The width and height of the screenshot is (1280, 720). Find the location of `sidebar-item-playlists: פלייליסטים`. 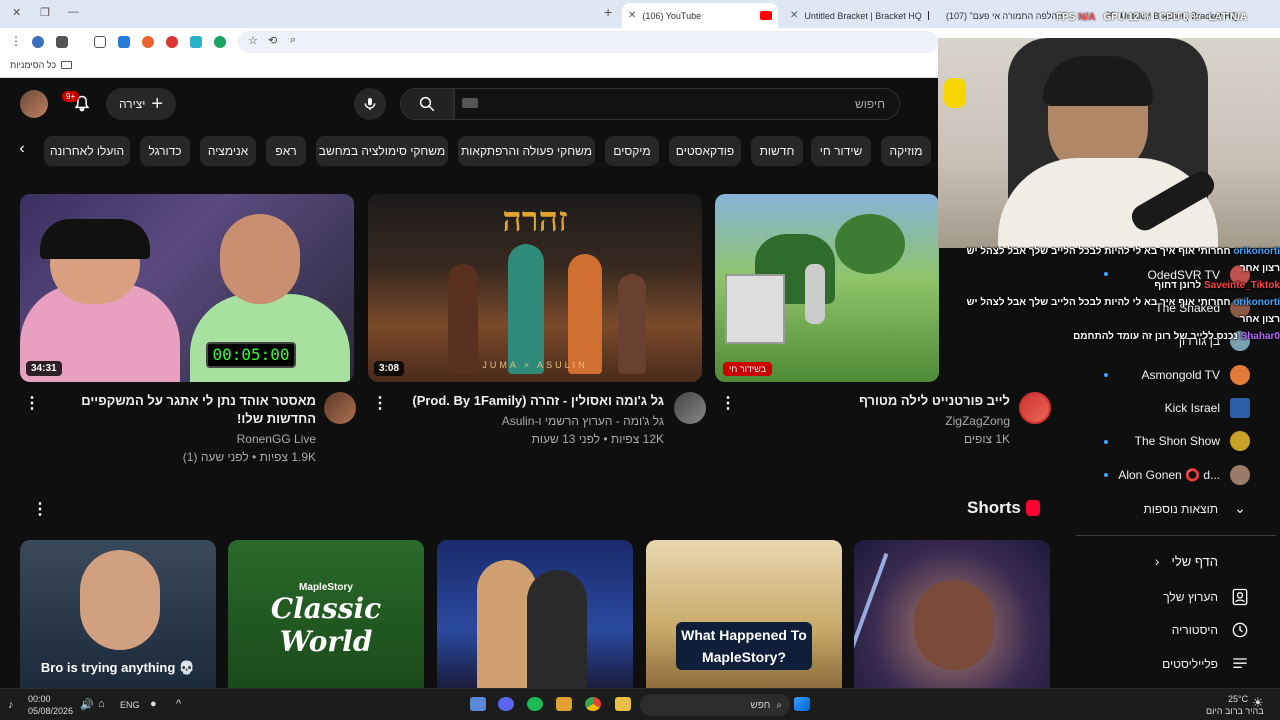

sidebar-item-playlists: פלייליסטים is located at coordinates (1206, 664).